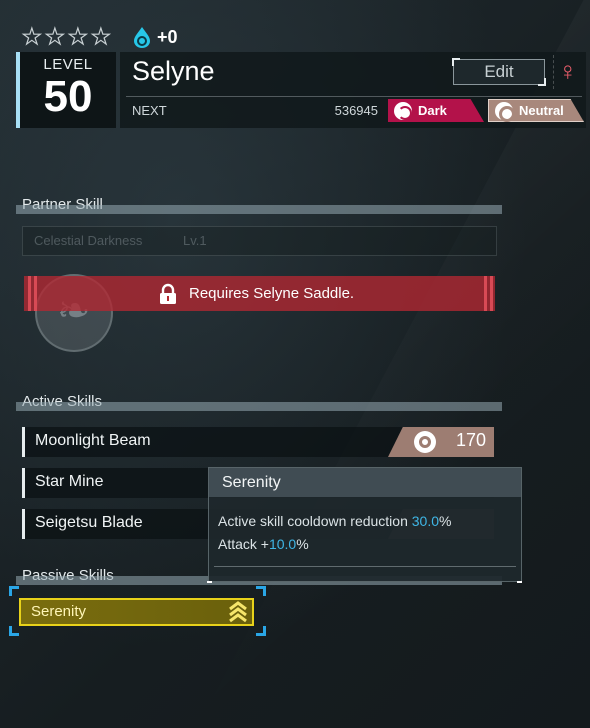 This screenshot has width=590, height=728. Describe the element at coordinates (89, 522) in the screenshot. I see `active-skill-name: Seigetsu Blade` at that location.